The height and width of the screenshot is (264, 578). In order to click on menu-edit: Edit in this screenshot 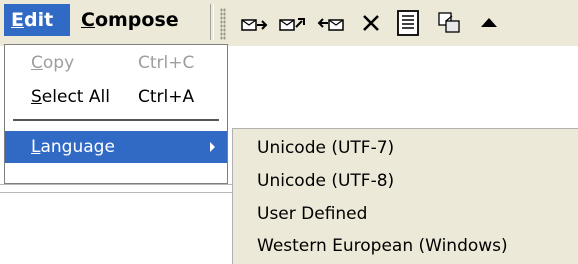, I will do `click(37, 20)`.